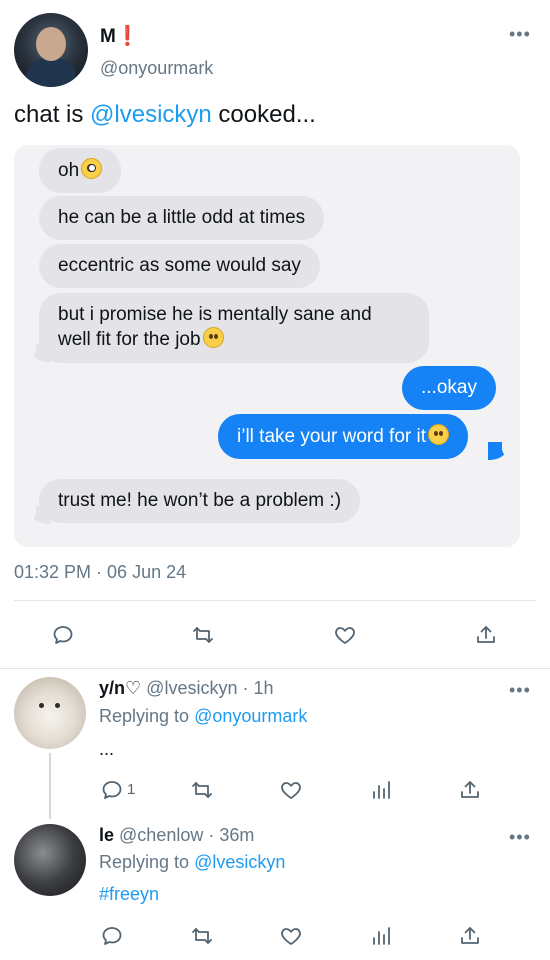  I want to click on chat-message-text: ...okay, so click(449, 387).